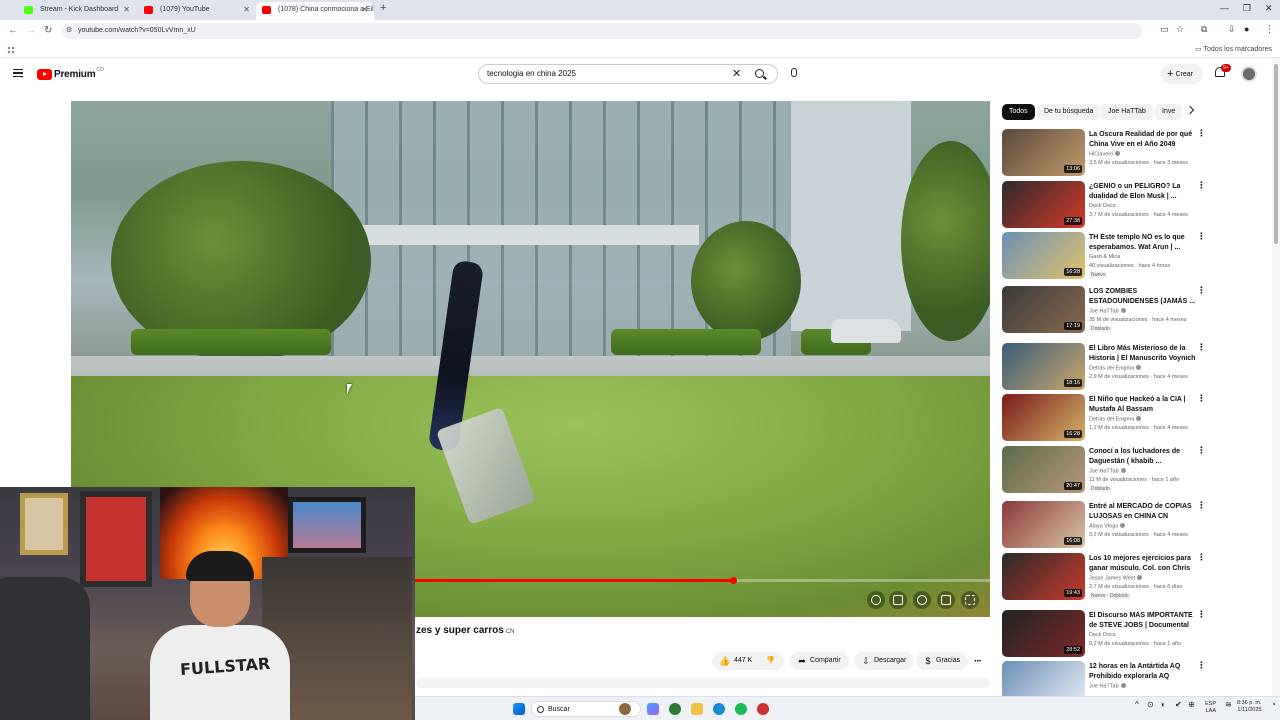 Image resolution: width=1280 pixels, height=720 pixels. Describe the element at coordinates (1233, 49) in the screenshot. I see `all-bookmarks-button: ▭ Todos los marcadores` at that location.